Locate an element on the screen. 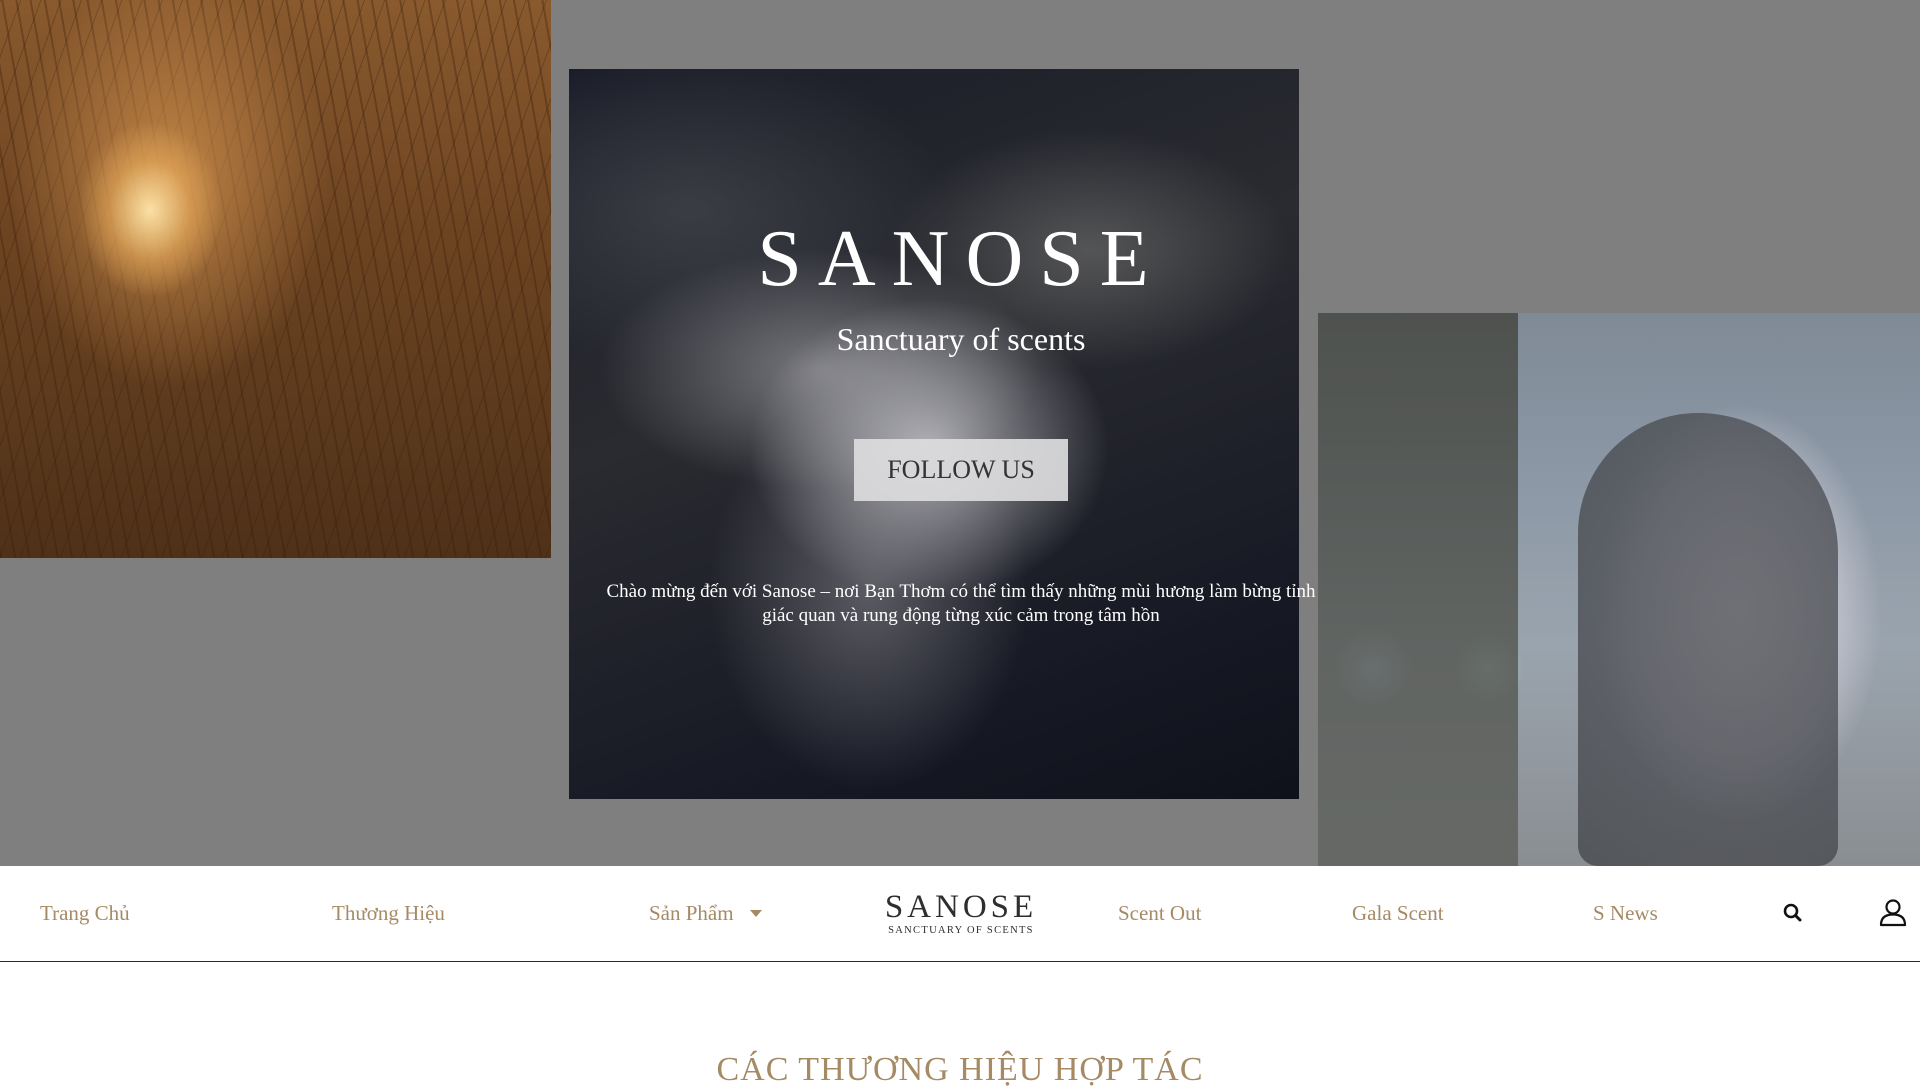 The height and width of the screenshot is (1090, 1920). nav-logo-word: SANOSE is located at coordinates (961, 907).